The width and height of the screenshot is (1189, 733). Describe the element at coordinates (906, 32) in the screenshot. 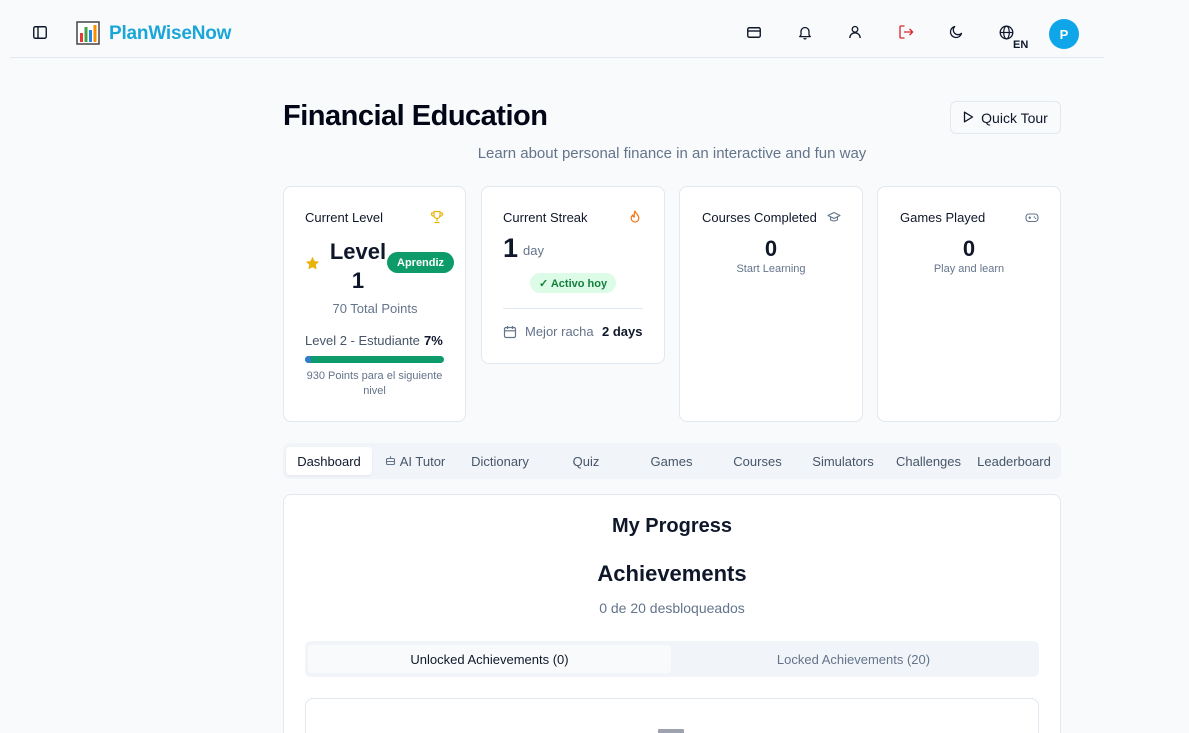

I see `logout-icon` at that location.